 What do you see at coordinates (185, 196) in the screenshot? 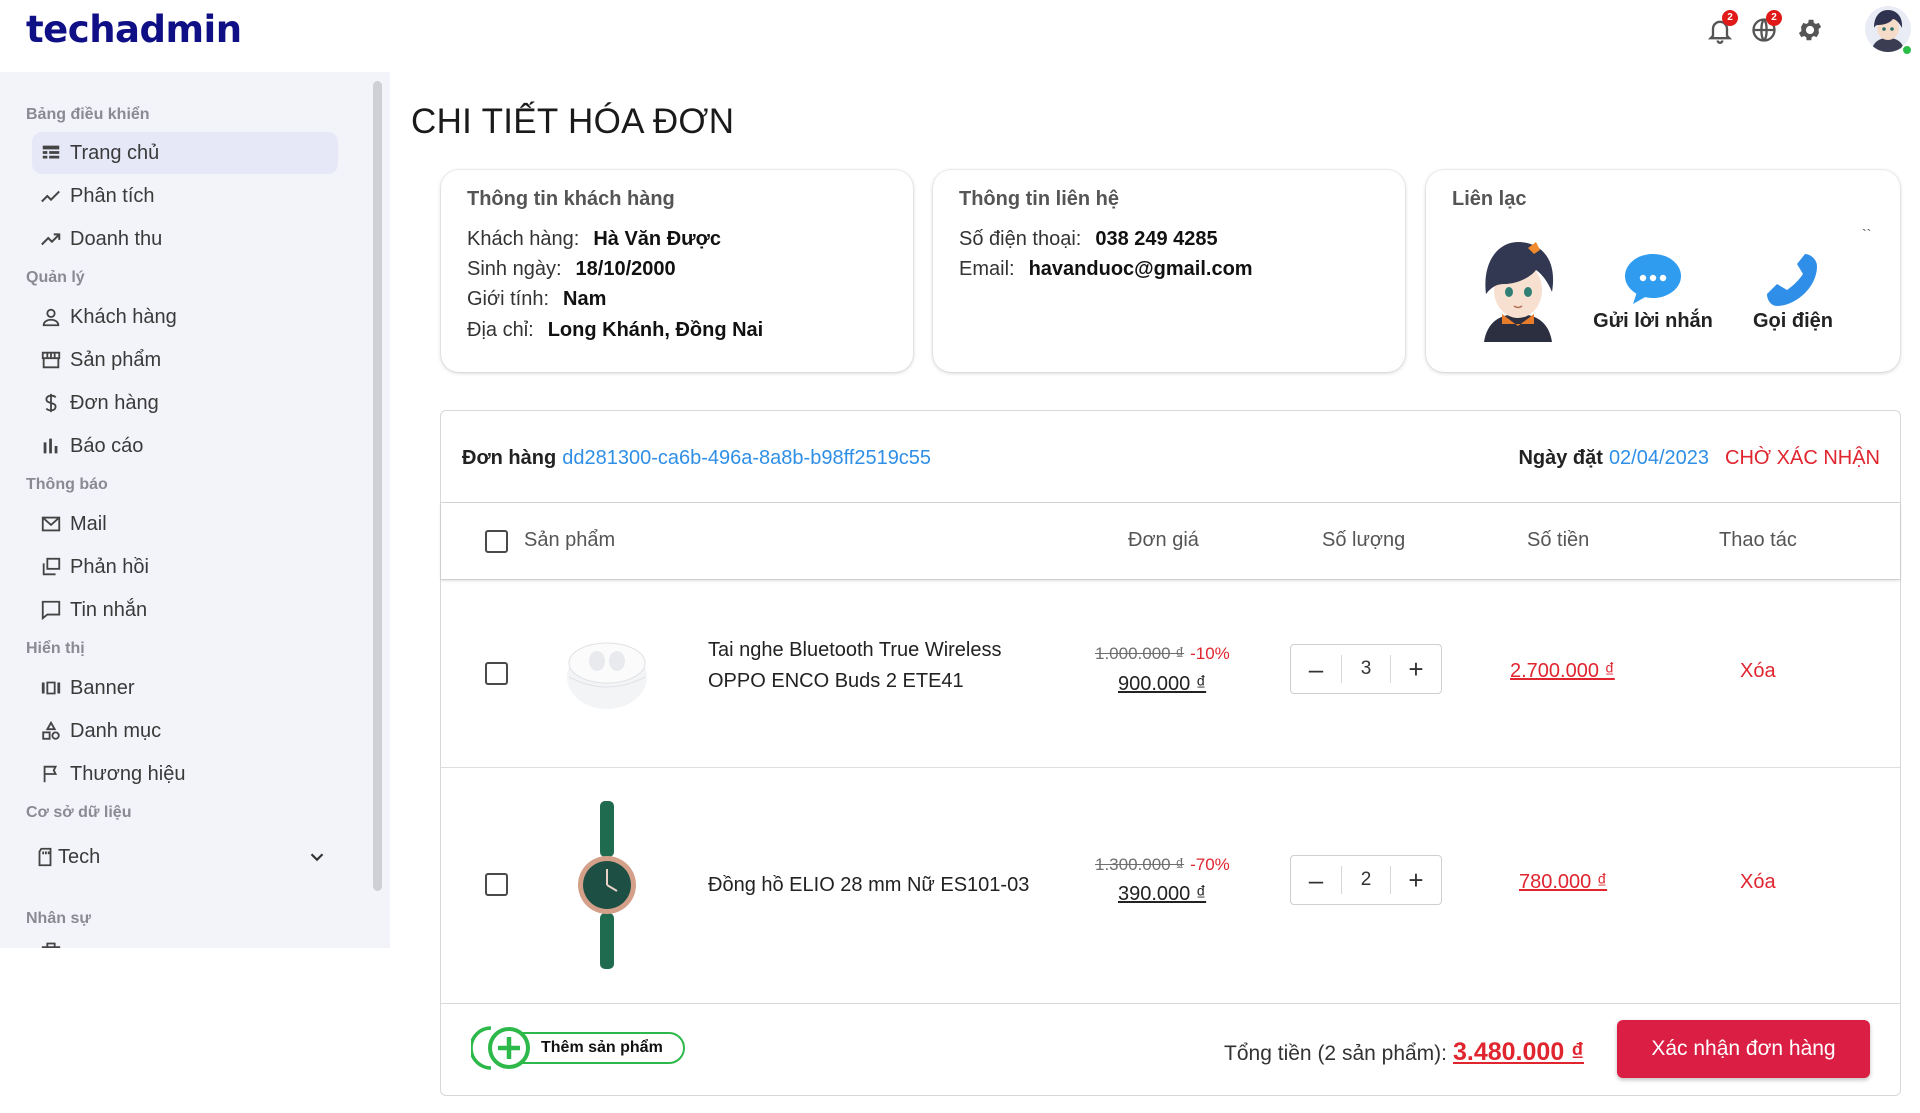
I see `sidebar-item-analytics: Phân tích` at bounding box center [185, 196].